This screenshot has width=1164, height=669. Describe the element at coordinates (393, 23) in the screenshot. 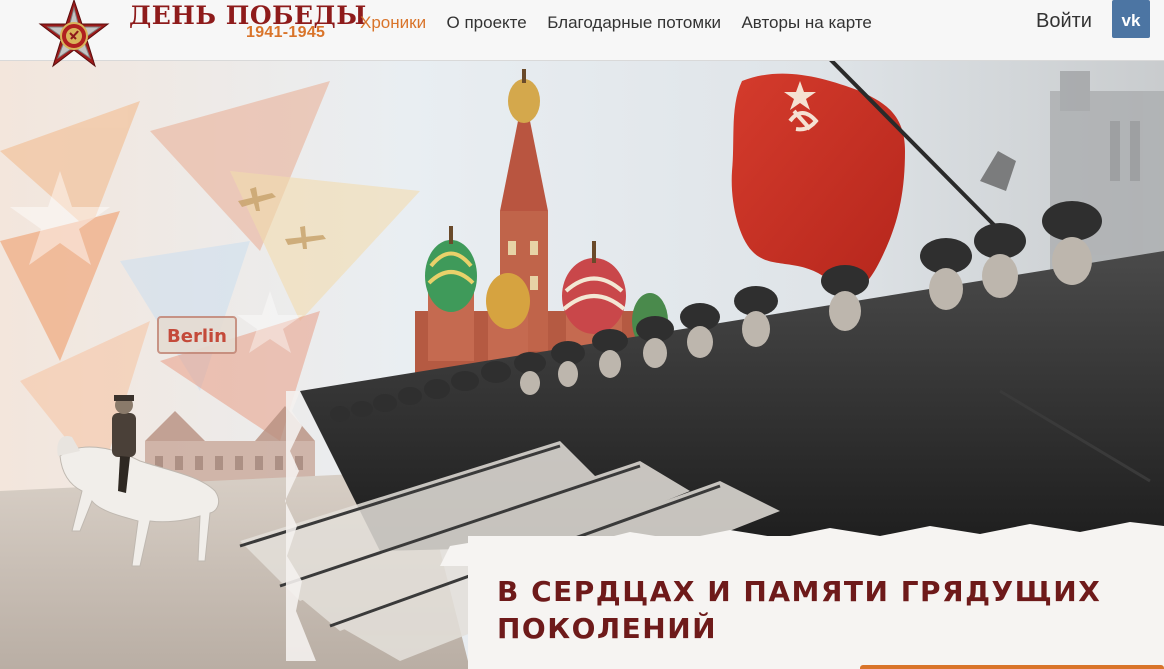

I see `nav-item-chronicles: Хроники` at that location.